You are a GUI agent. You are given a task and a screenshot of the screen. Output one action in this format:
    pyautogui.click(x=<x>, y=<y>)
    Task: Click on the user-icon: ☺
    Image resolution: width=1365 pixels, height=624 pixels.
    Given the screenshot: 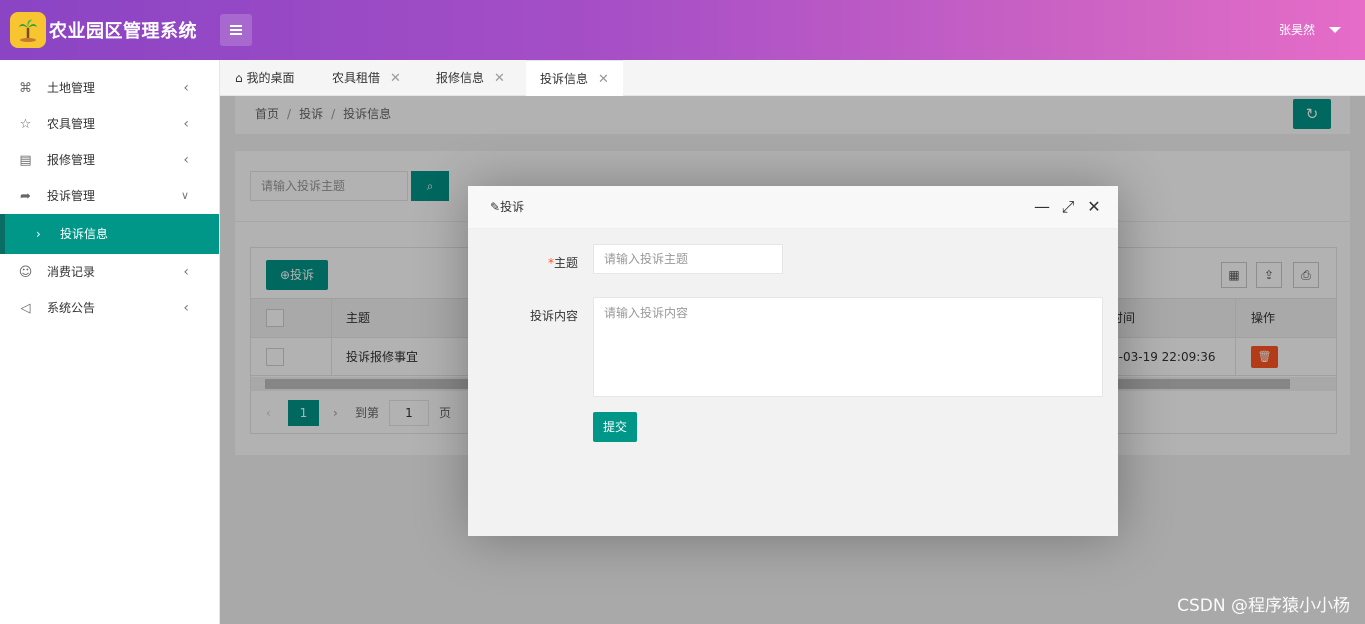 What is the action you would take?
    pyautogui.click(x=25, y=272)
    